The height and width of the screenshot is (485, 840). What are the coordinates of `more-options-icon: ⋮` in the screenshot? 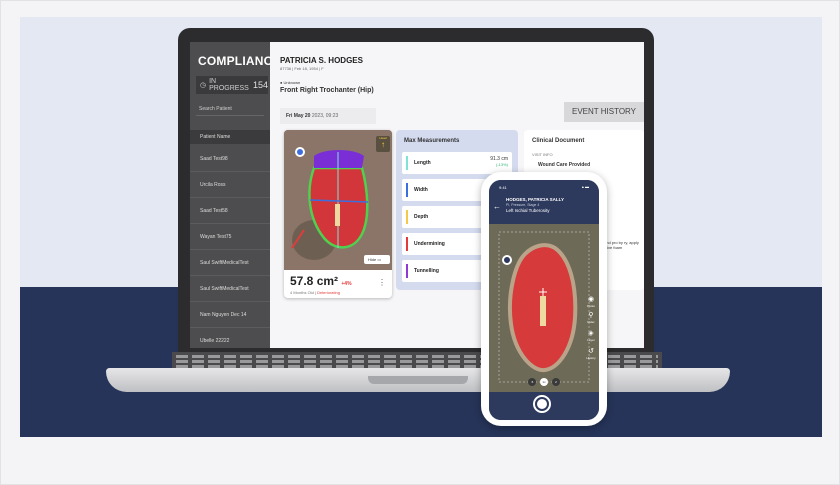 It's located at (382, 282).